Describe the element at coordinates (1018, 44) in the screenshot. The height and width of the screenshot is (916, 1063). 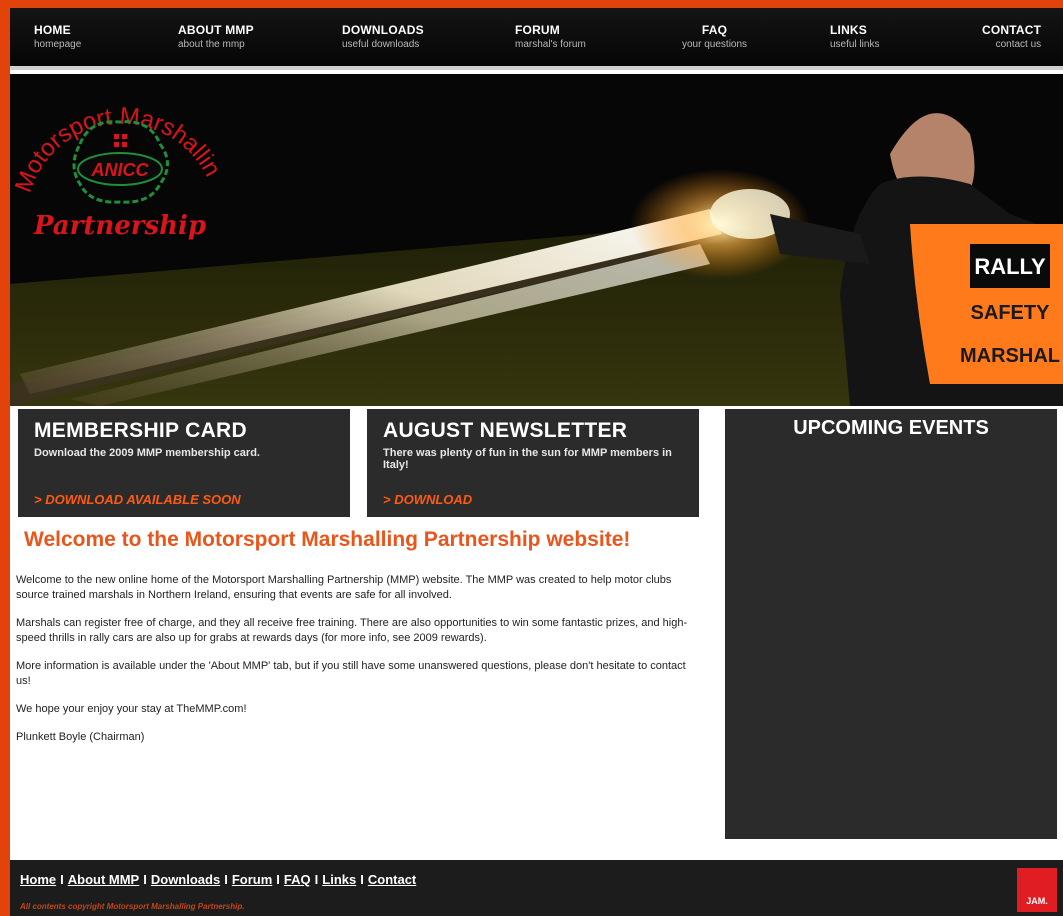
I see `nav-contact-sub: contact us` at that location.